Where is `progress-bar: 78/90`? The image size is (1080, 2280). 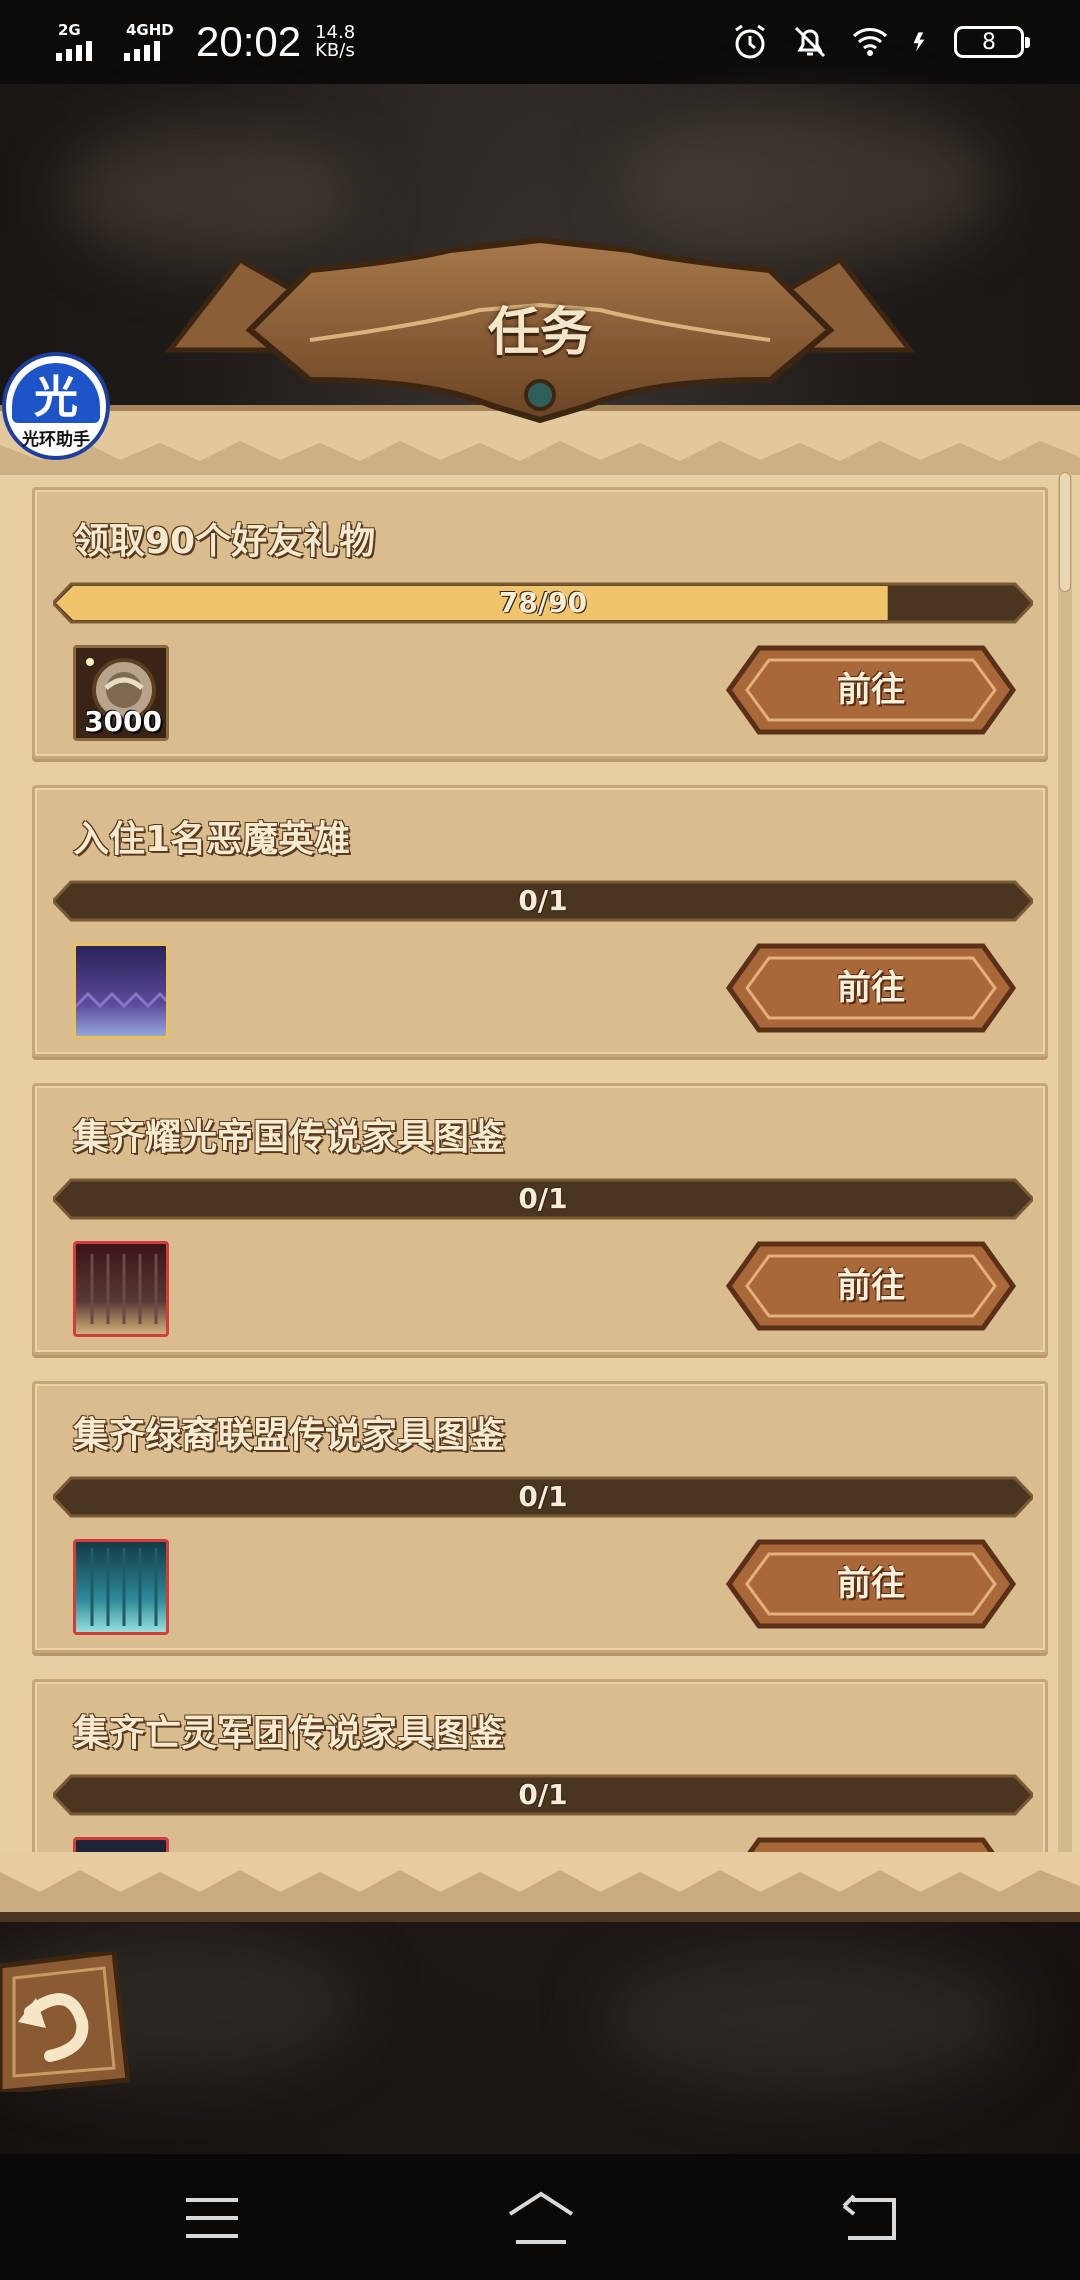 progress-bar: 78/90 is located at coordinates (543, 603).